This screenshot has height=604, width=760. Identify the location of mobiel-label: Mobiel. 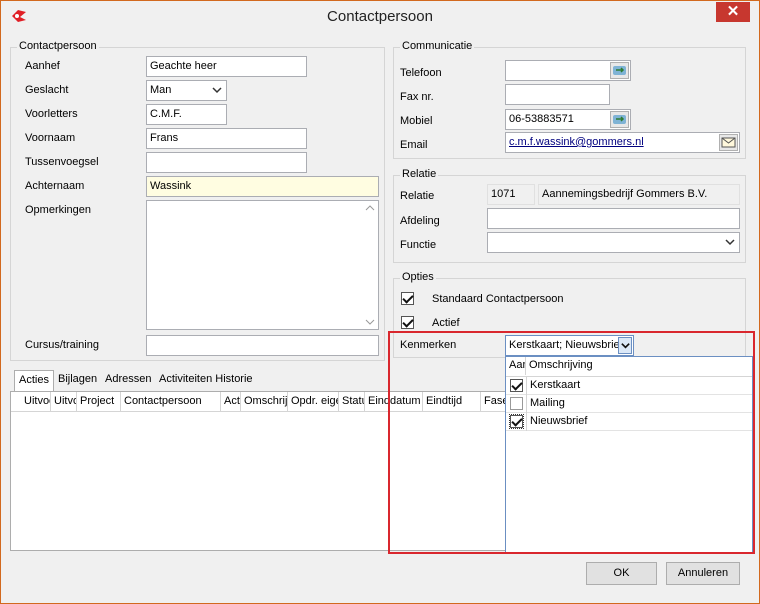
(416, 121).